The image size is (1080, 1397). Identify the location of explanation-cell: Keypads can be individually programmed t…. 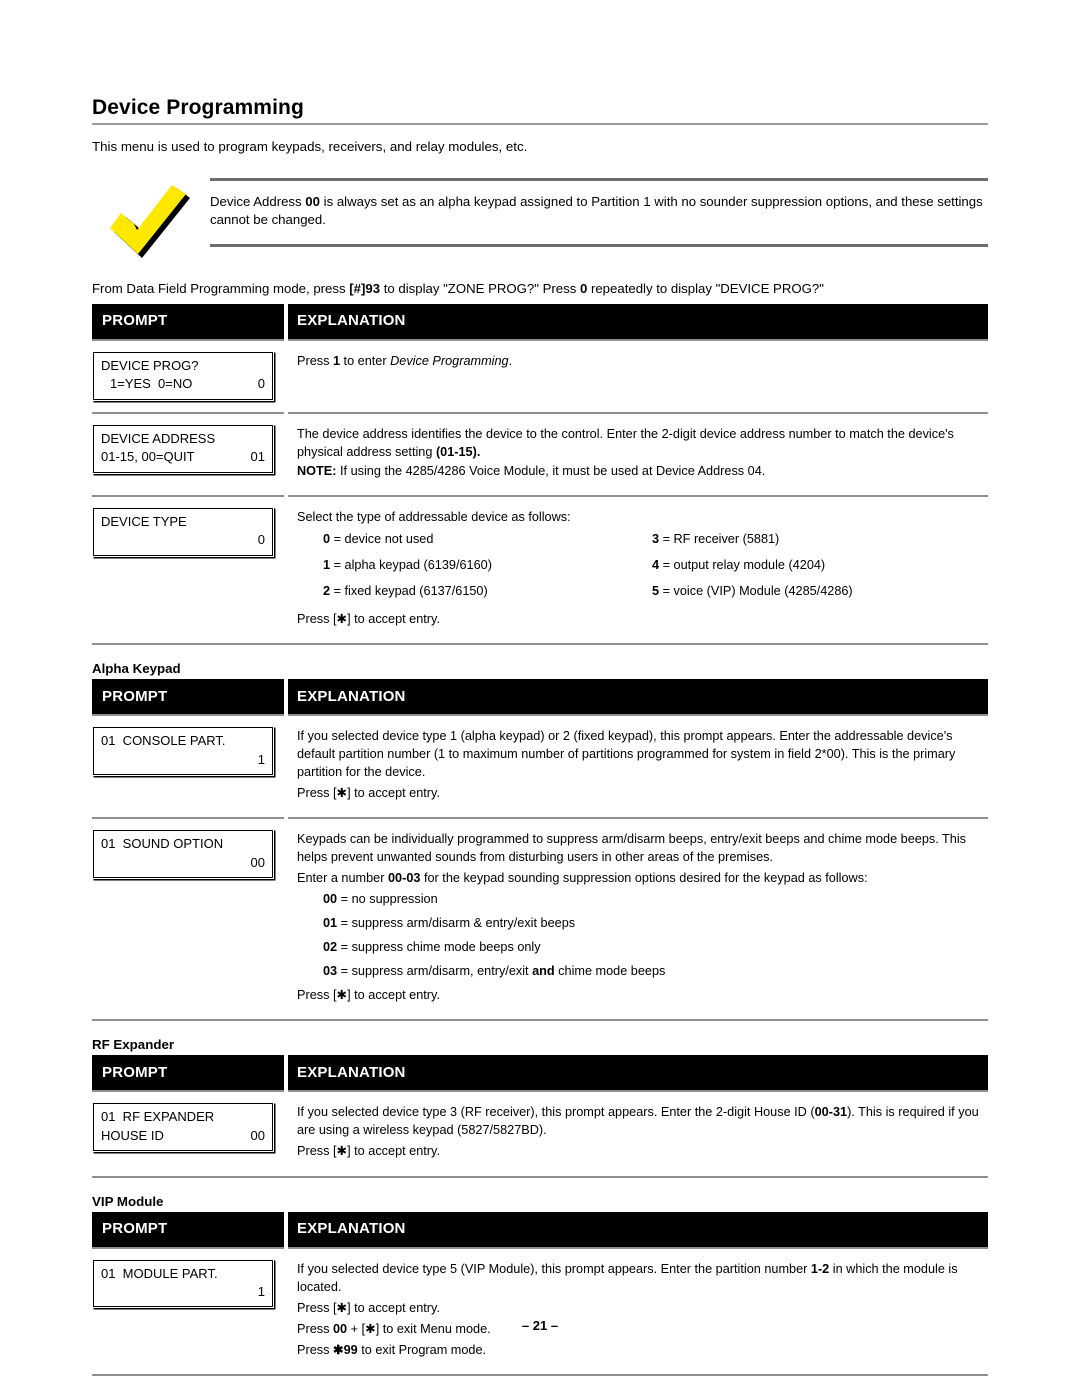
(638, 919).